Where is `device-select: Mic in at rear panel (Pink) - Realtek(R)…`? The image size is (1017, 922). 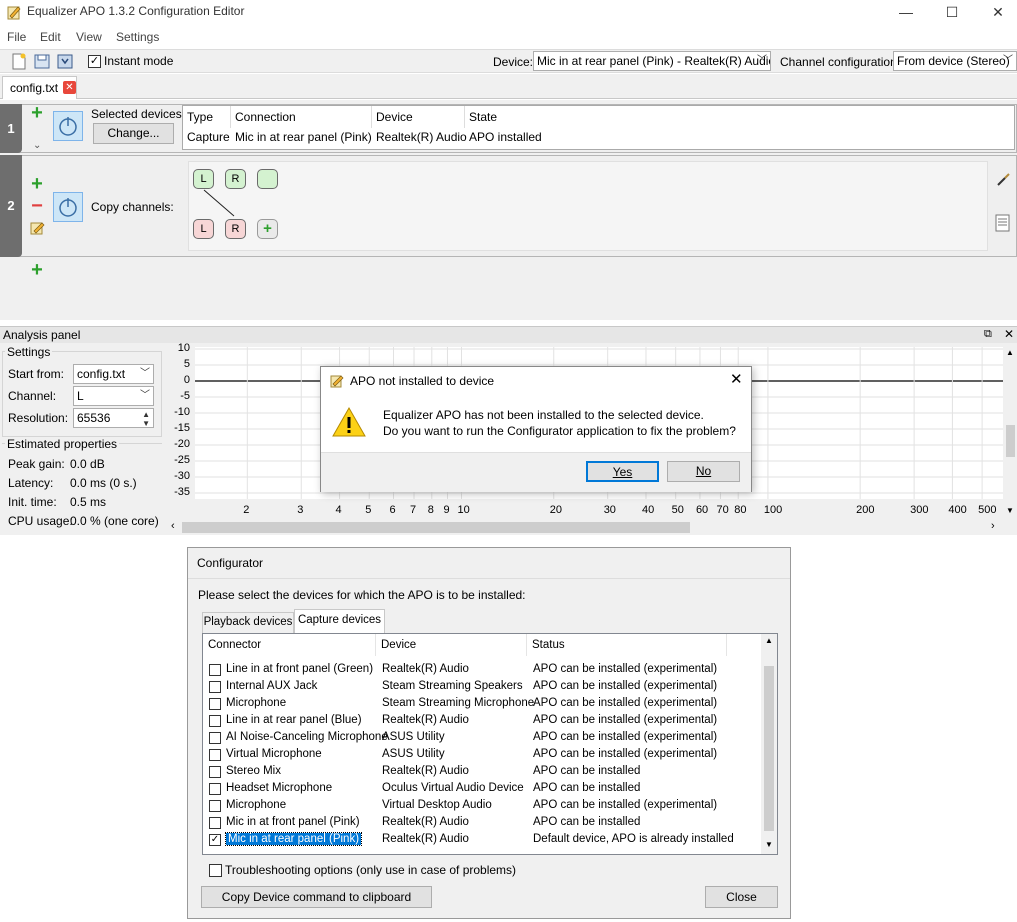
device-select: Mic in at rear panel (Pink) - Realtek(R)… is located at coordinates (652, 61).